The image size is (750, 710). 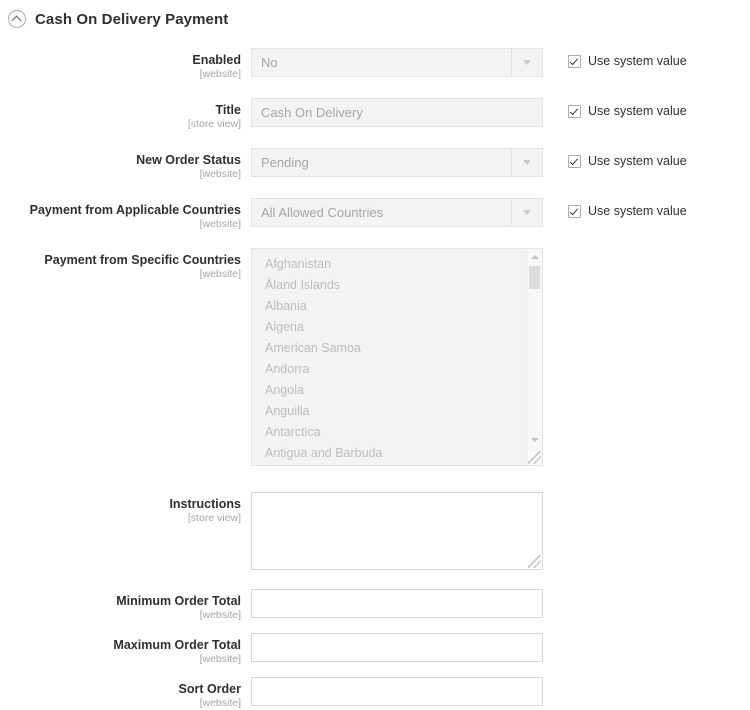 I want to click on country-option: American Samoa, so click(x=388, y=348).